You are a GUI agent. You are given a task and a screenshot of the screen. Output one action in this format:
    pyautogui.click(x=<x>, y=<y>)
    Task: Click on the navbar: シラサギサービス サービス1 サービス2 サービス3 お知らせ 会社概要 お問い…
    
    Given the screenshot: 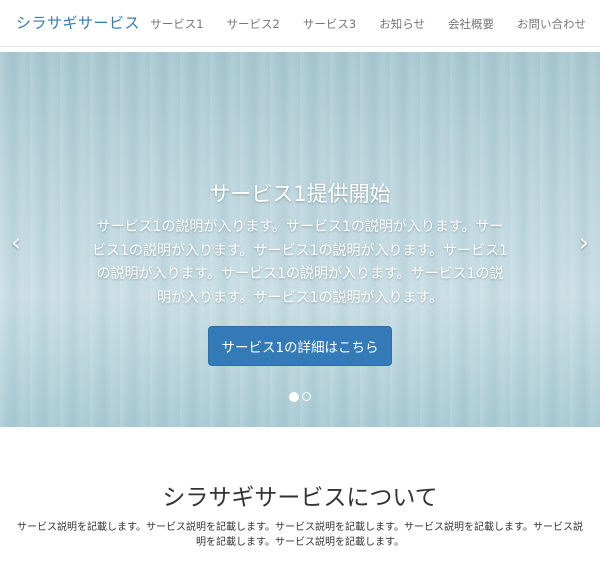 What is the action you would take?
    pyautogui.click(x=300, y=23)
    